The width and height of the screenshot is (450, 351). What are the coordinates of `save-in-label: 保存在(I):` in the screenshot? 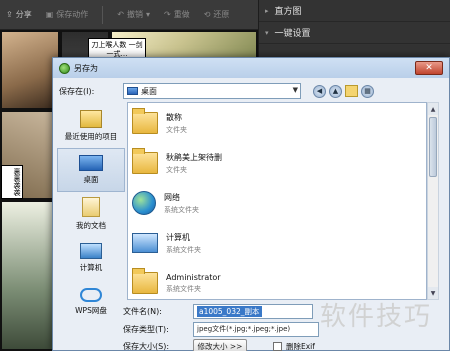 It's located at (77, 91).